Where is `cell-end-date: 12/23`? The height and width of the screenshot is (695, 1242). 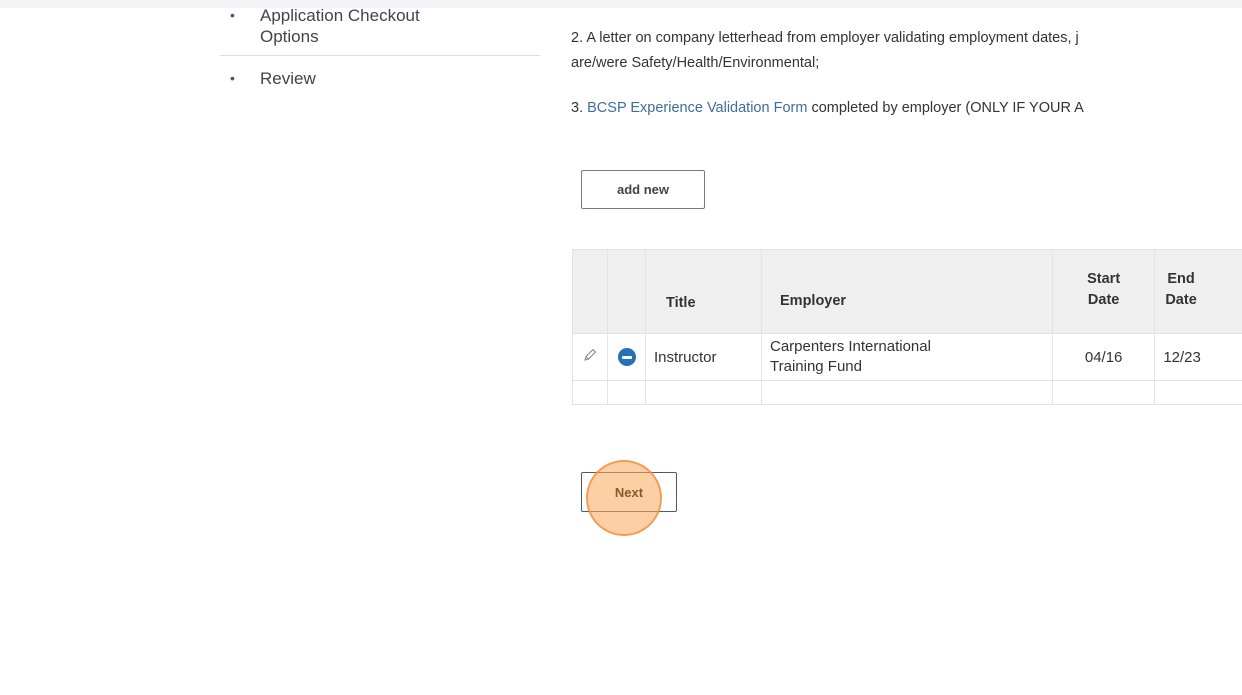
cell-end-date: 12/23 is located at coordinates (1198, 357).